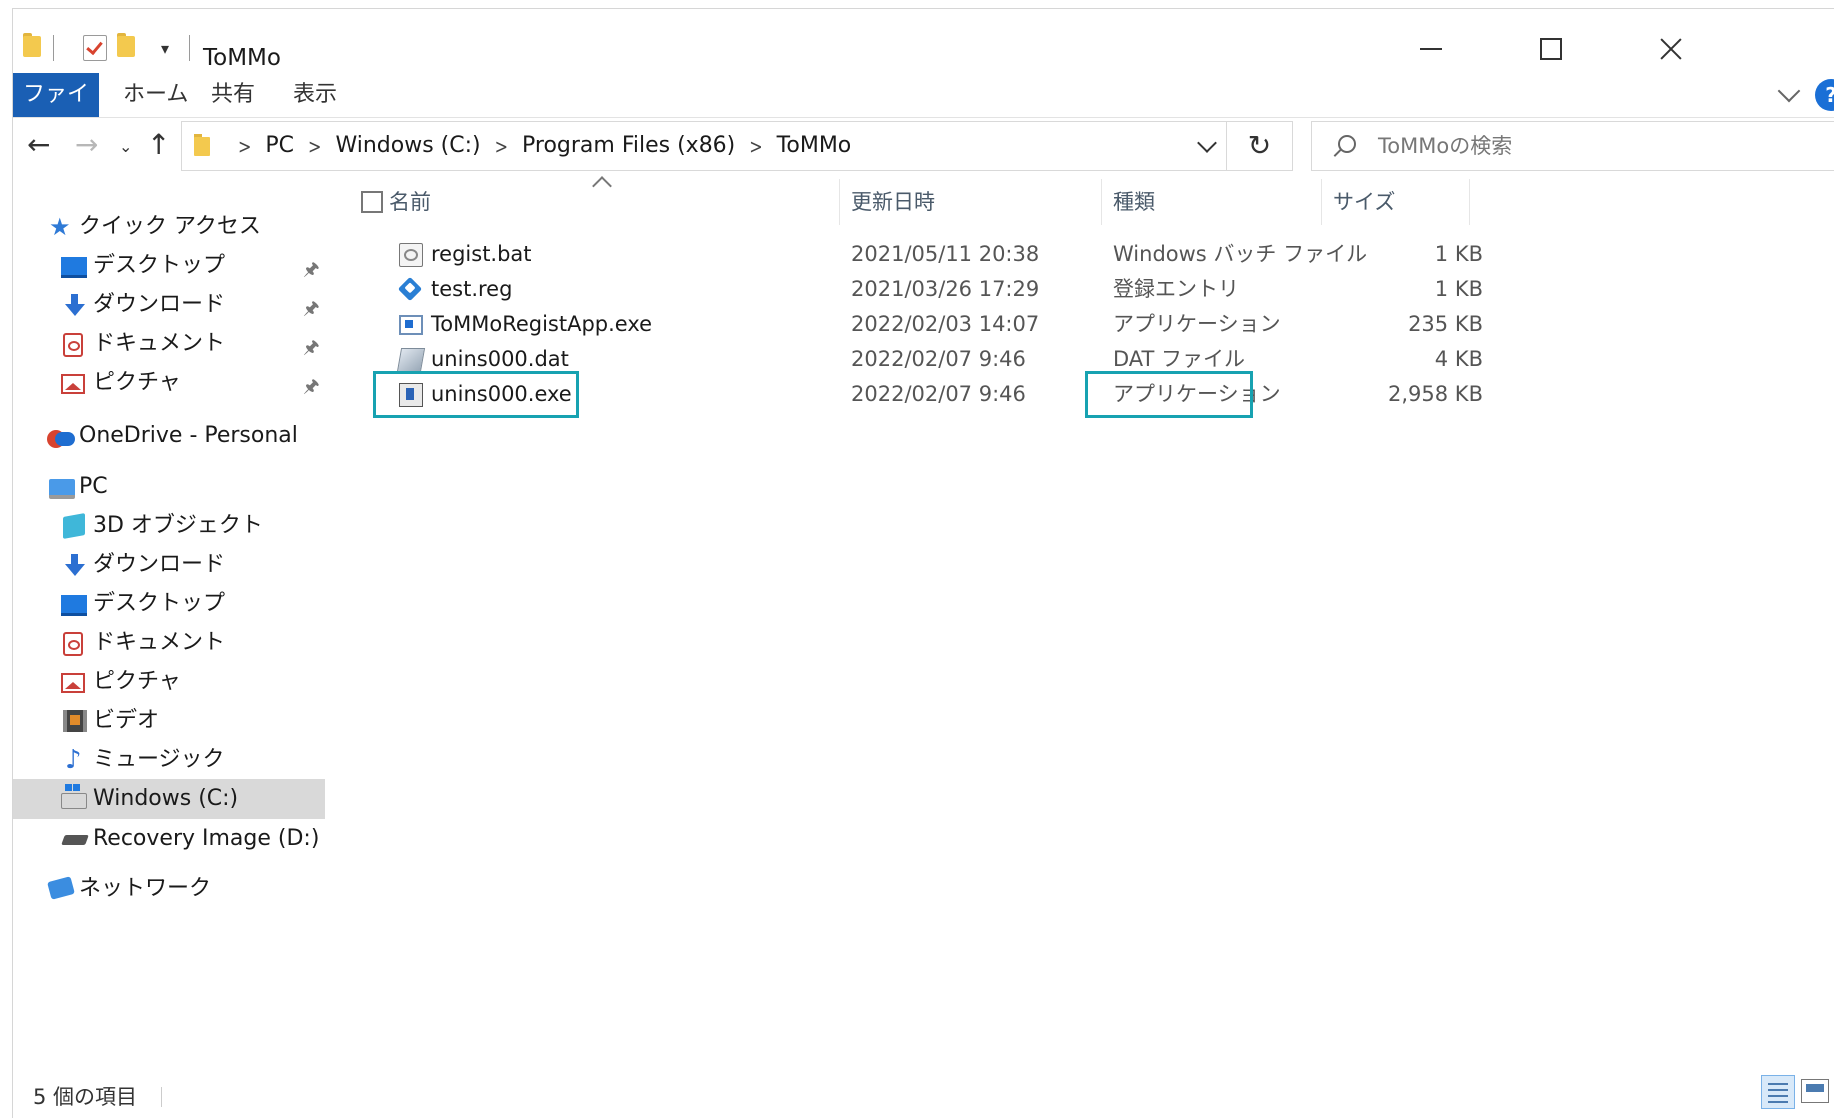 The height and width of the screenshot is (1118, 1834). I want to click on pc-icon, so click(62, 489).